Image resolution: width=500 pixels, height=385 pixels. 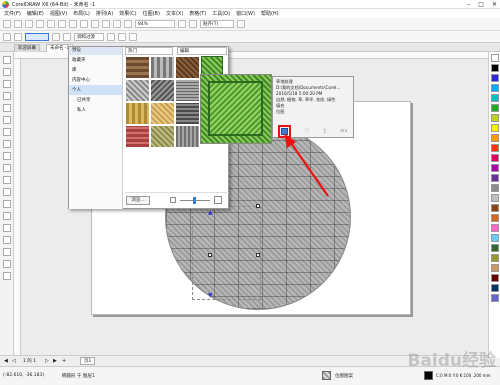 What do you see at coordinates (58, 13) in the screenshot?
I see `menu-view: 视图(V)` at bounding box center [58, 13].